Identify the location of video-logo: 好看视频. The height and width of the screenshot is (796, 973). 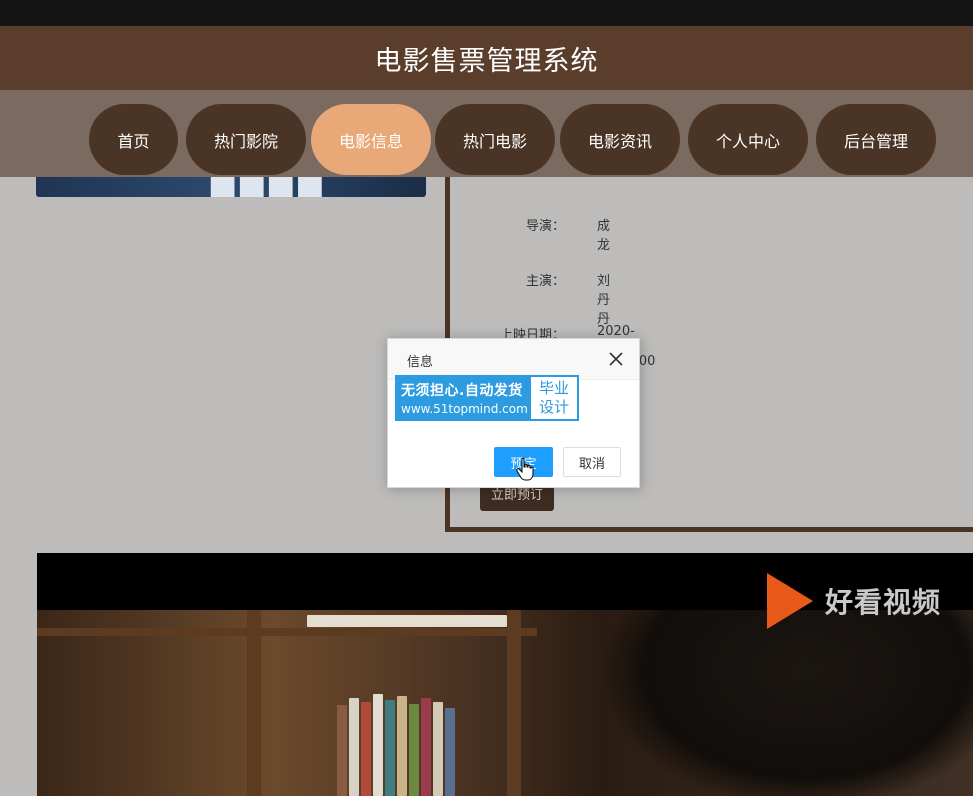
(854, 601).